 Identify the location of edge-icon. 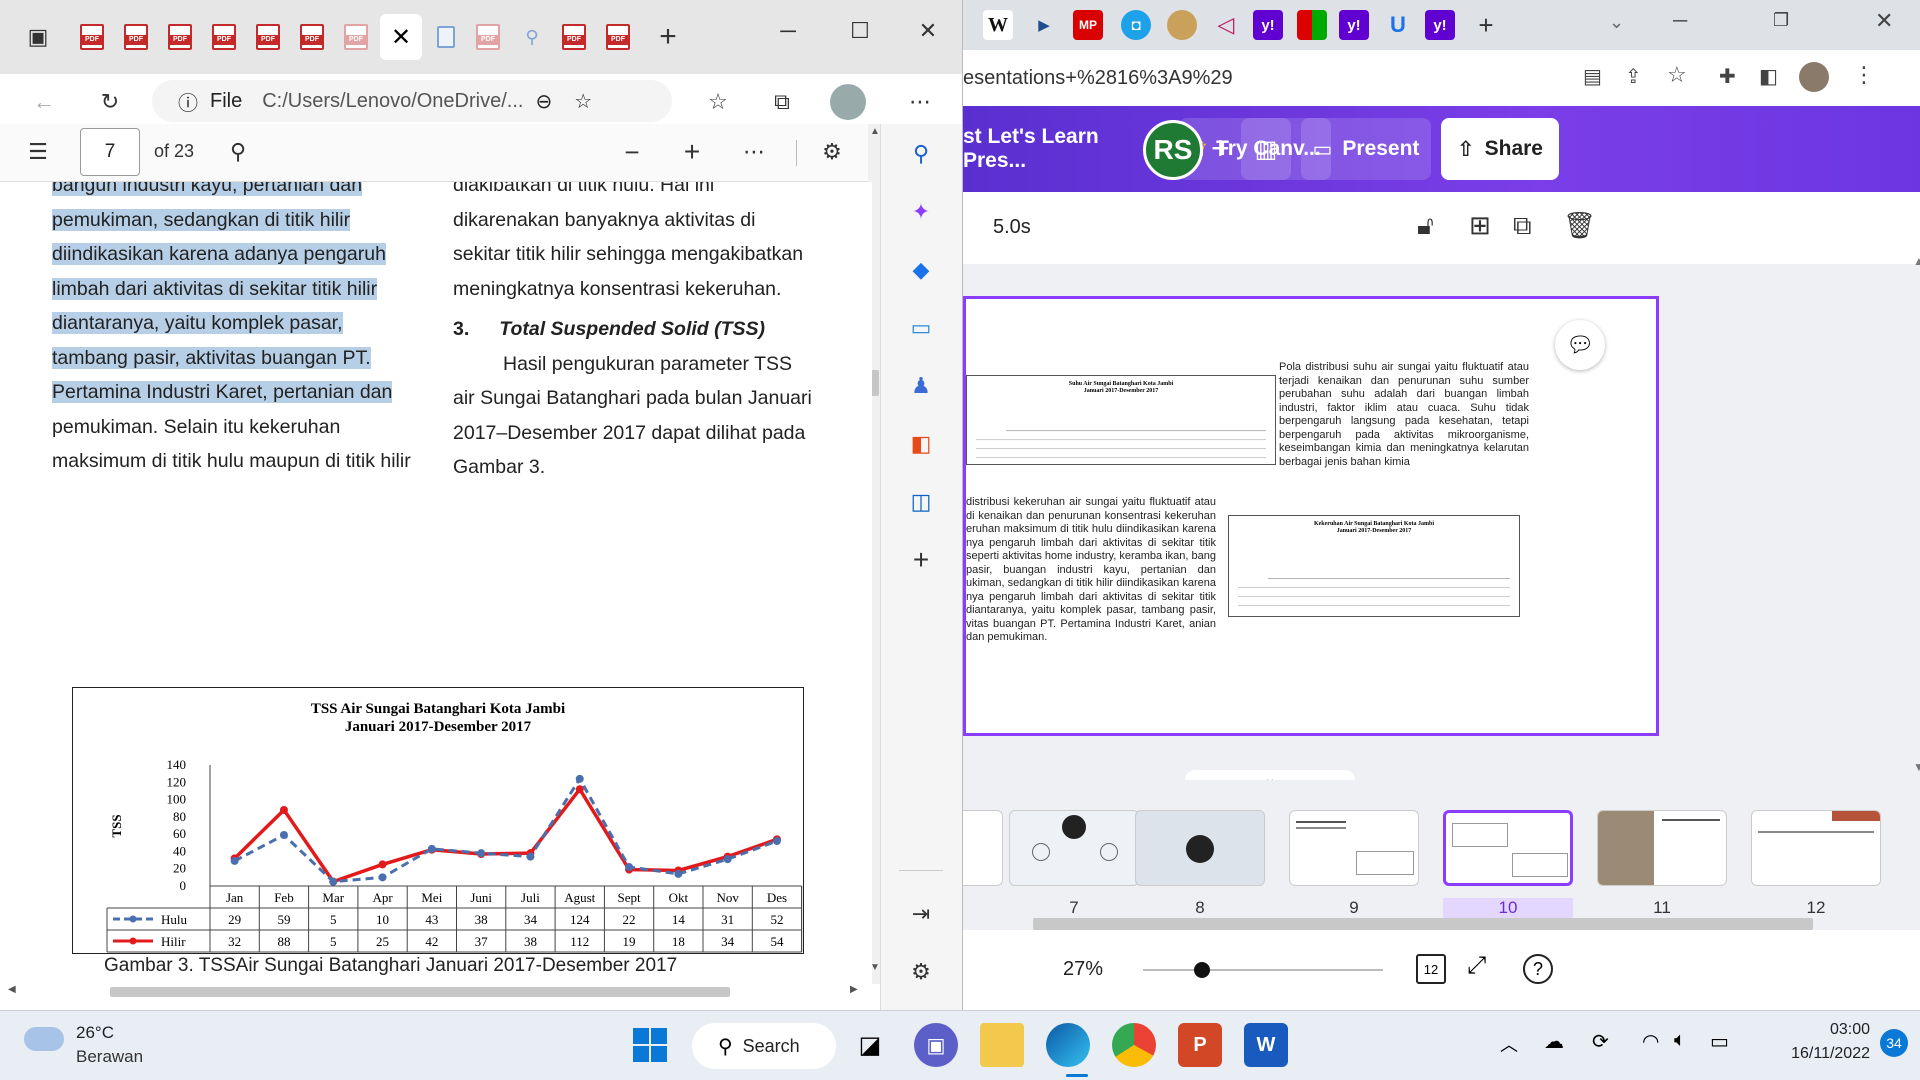
(1068, 1045).